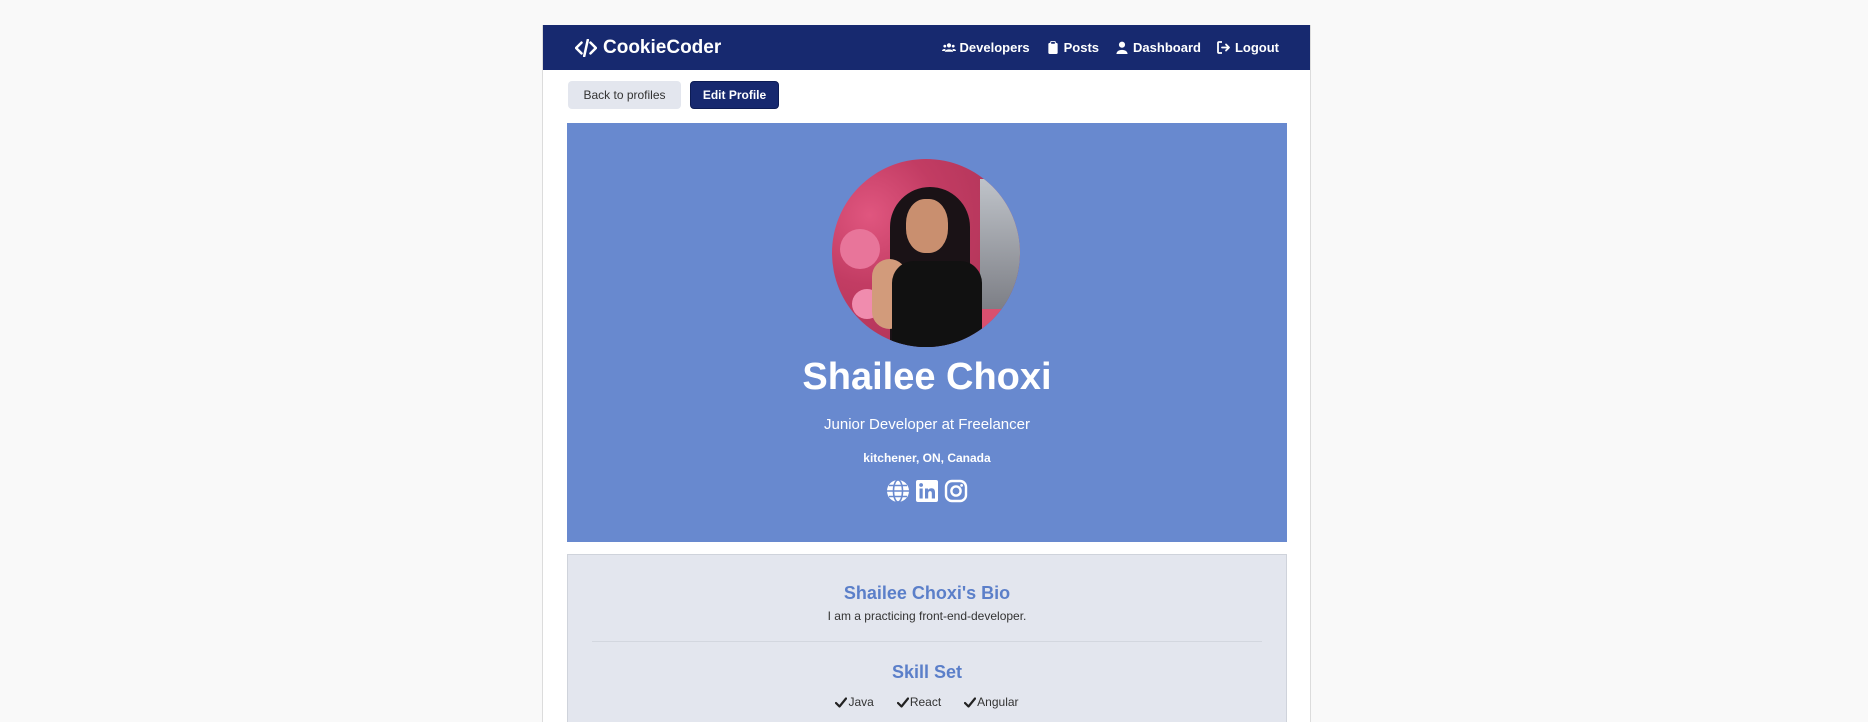 This screenshot has height=722, width=1868. I want to click on skill-item: Angular, so click(991, 702).